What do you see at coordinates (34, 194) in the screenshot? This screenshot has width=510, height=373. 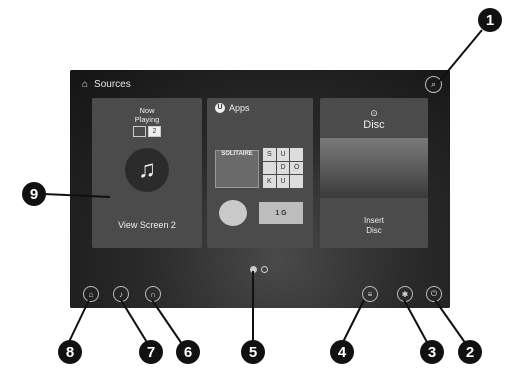 I see `callout-9: 9` at bounding box center [34, 194].